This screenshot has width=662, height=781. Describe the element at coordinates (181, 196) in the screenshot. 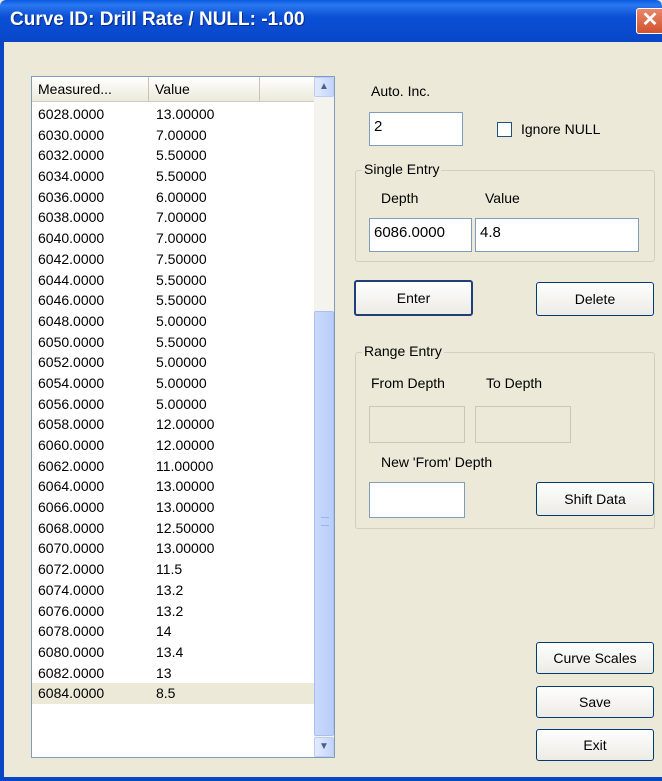

I see `value-cell: 6.00000` at that location.